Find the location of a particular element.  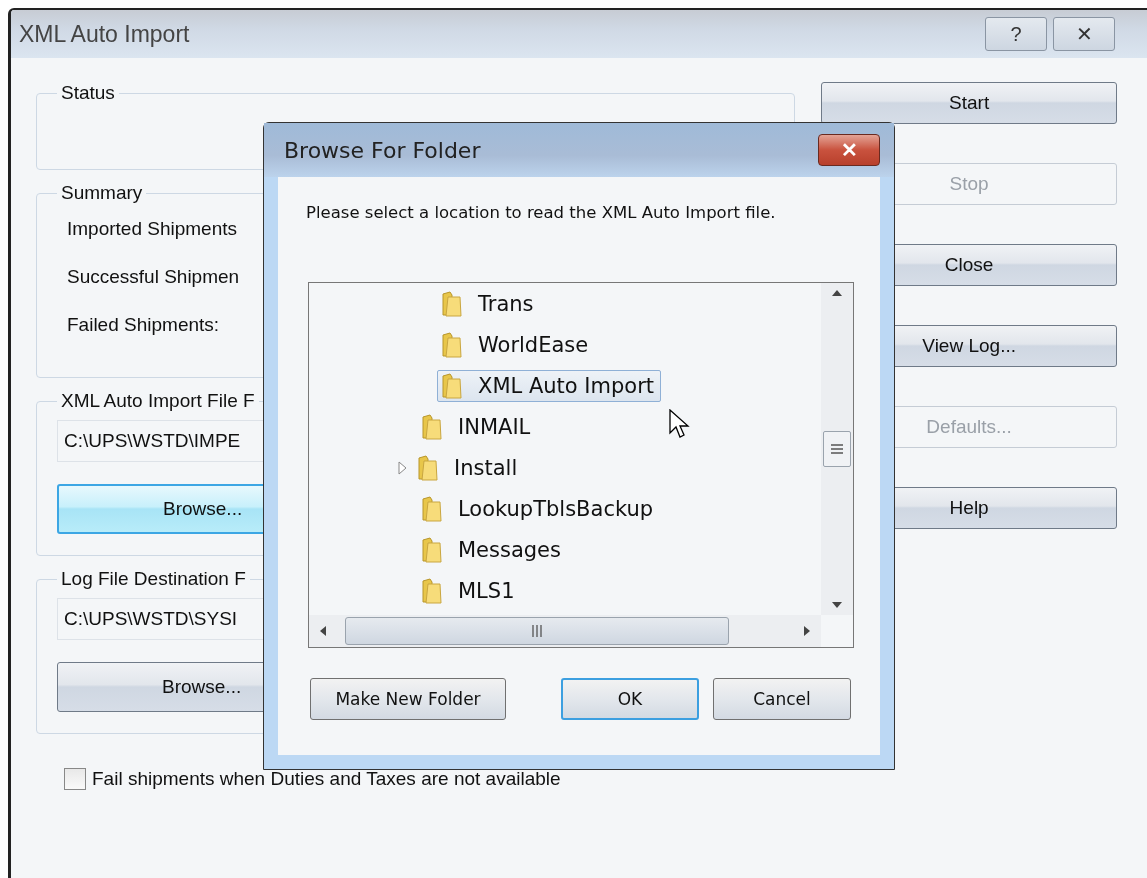

scroll-down-icon is located at coordinates (837, 605).